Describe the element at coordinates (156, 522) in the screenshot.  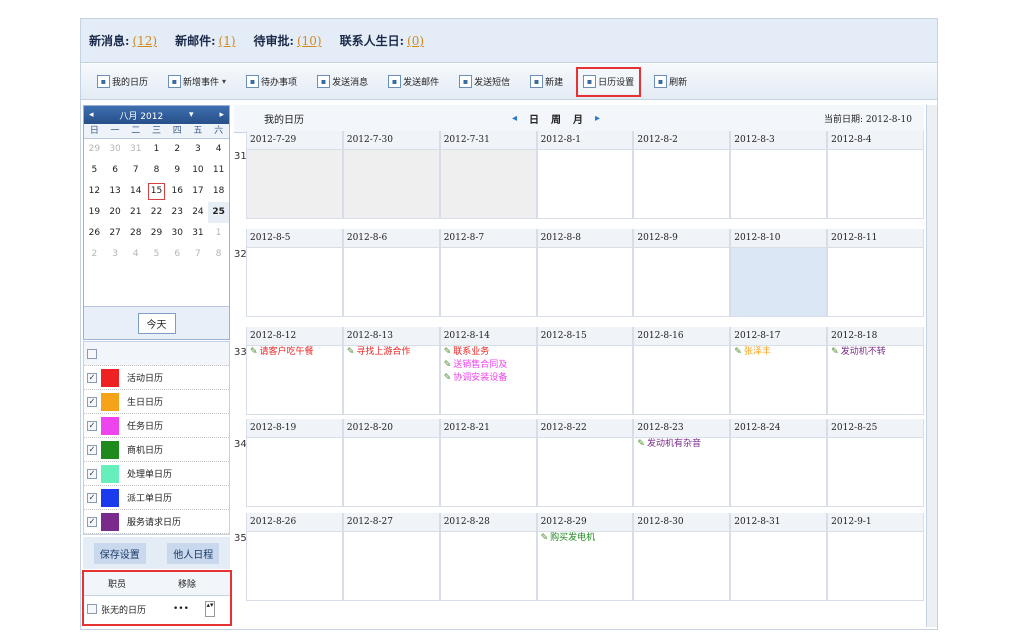
I see `legend-item: ✓ 服务请求日历` at that location.